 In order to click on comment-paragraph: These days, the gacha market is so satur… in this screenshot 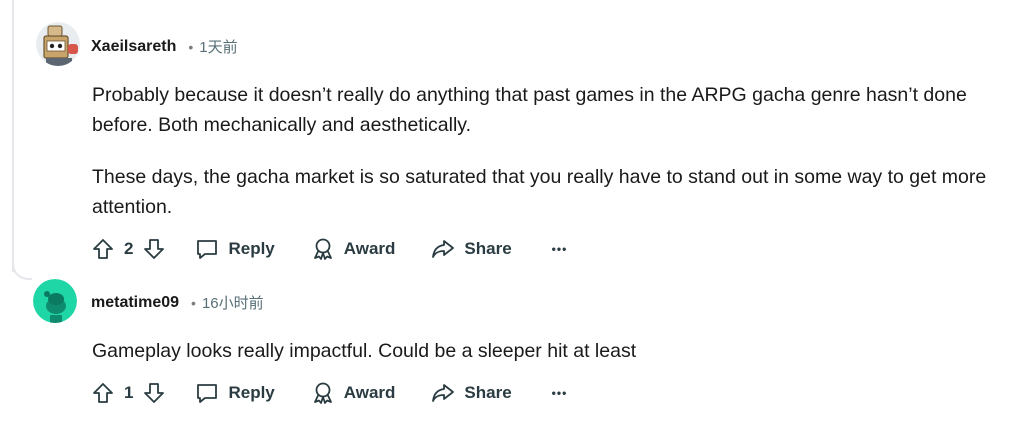, I will do `click(539, 192)`.